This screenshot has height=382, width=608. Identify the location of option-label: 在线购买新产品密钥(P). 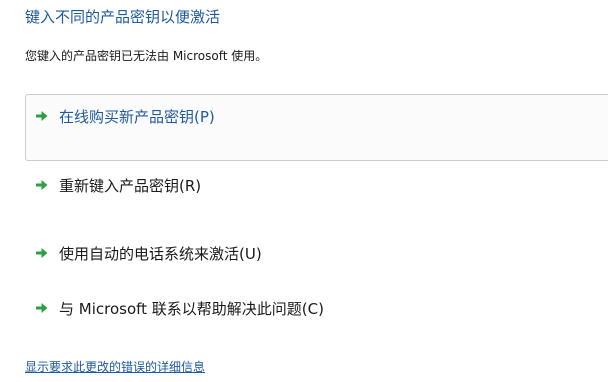
(137, 117).